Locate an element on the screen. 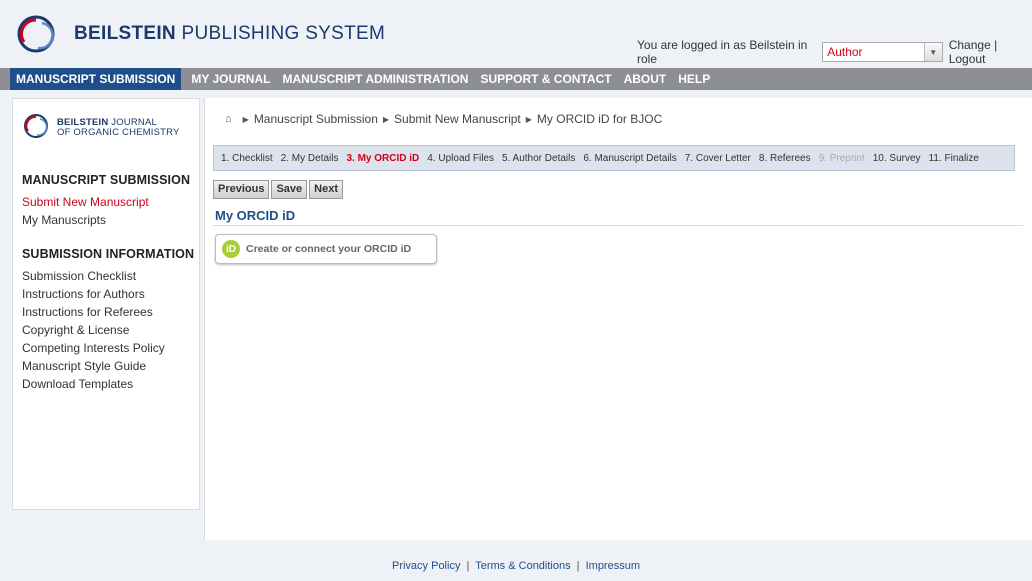 Image resolution: width=1032 pixels, height=581 pixels. role-value: Author is located at coordinates (845, 52).